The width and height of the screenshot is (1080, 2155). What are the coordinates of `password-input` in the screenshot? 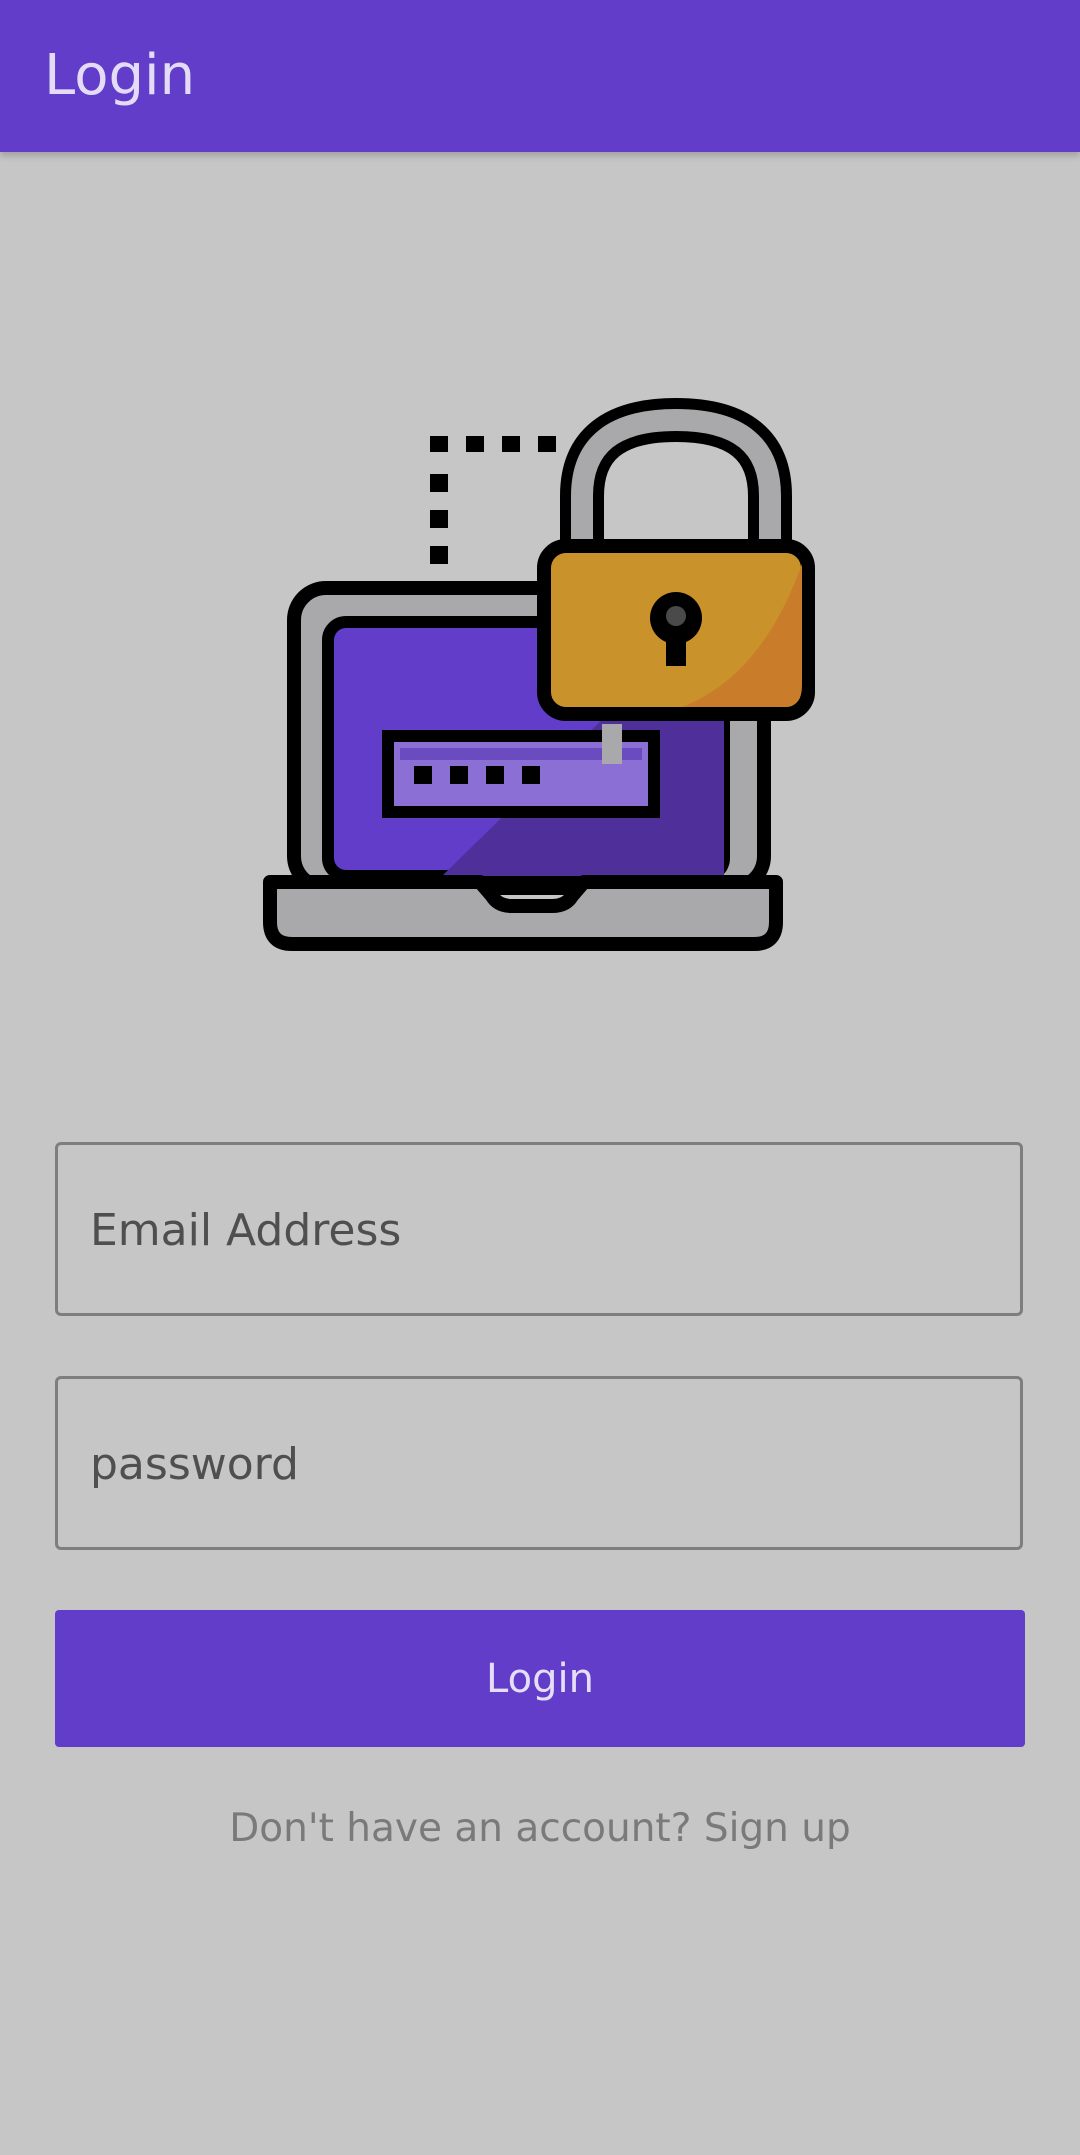 It's located at (540, 1464).